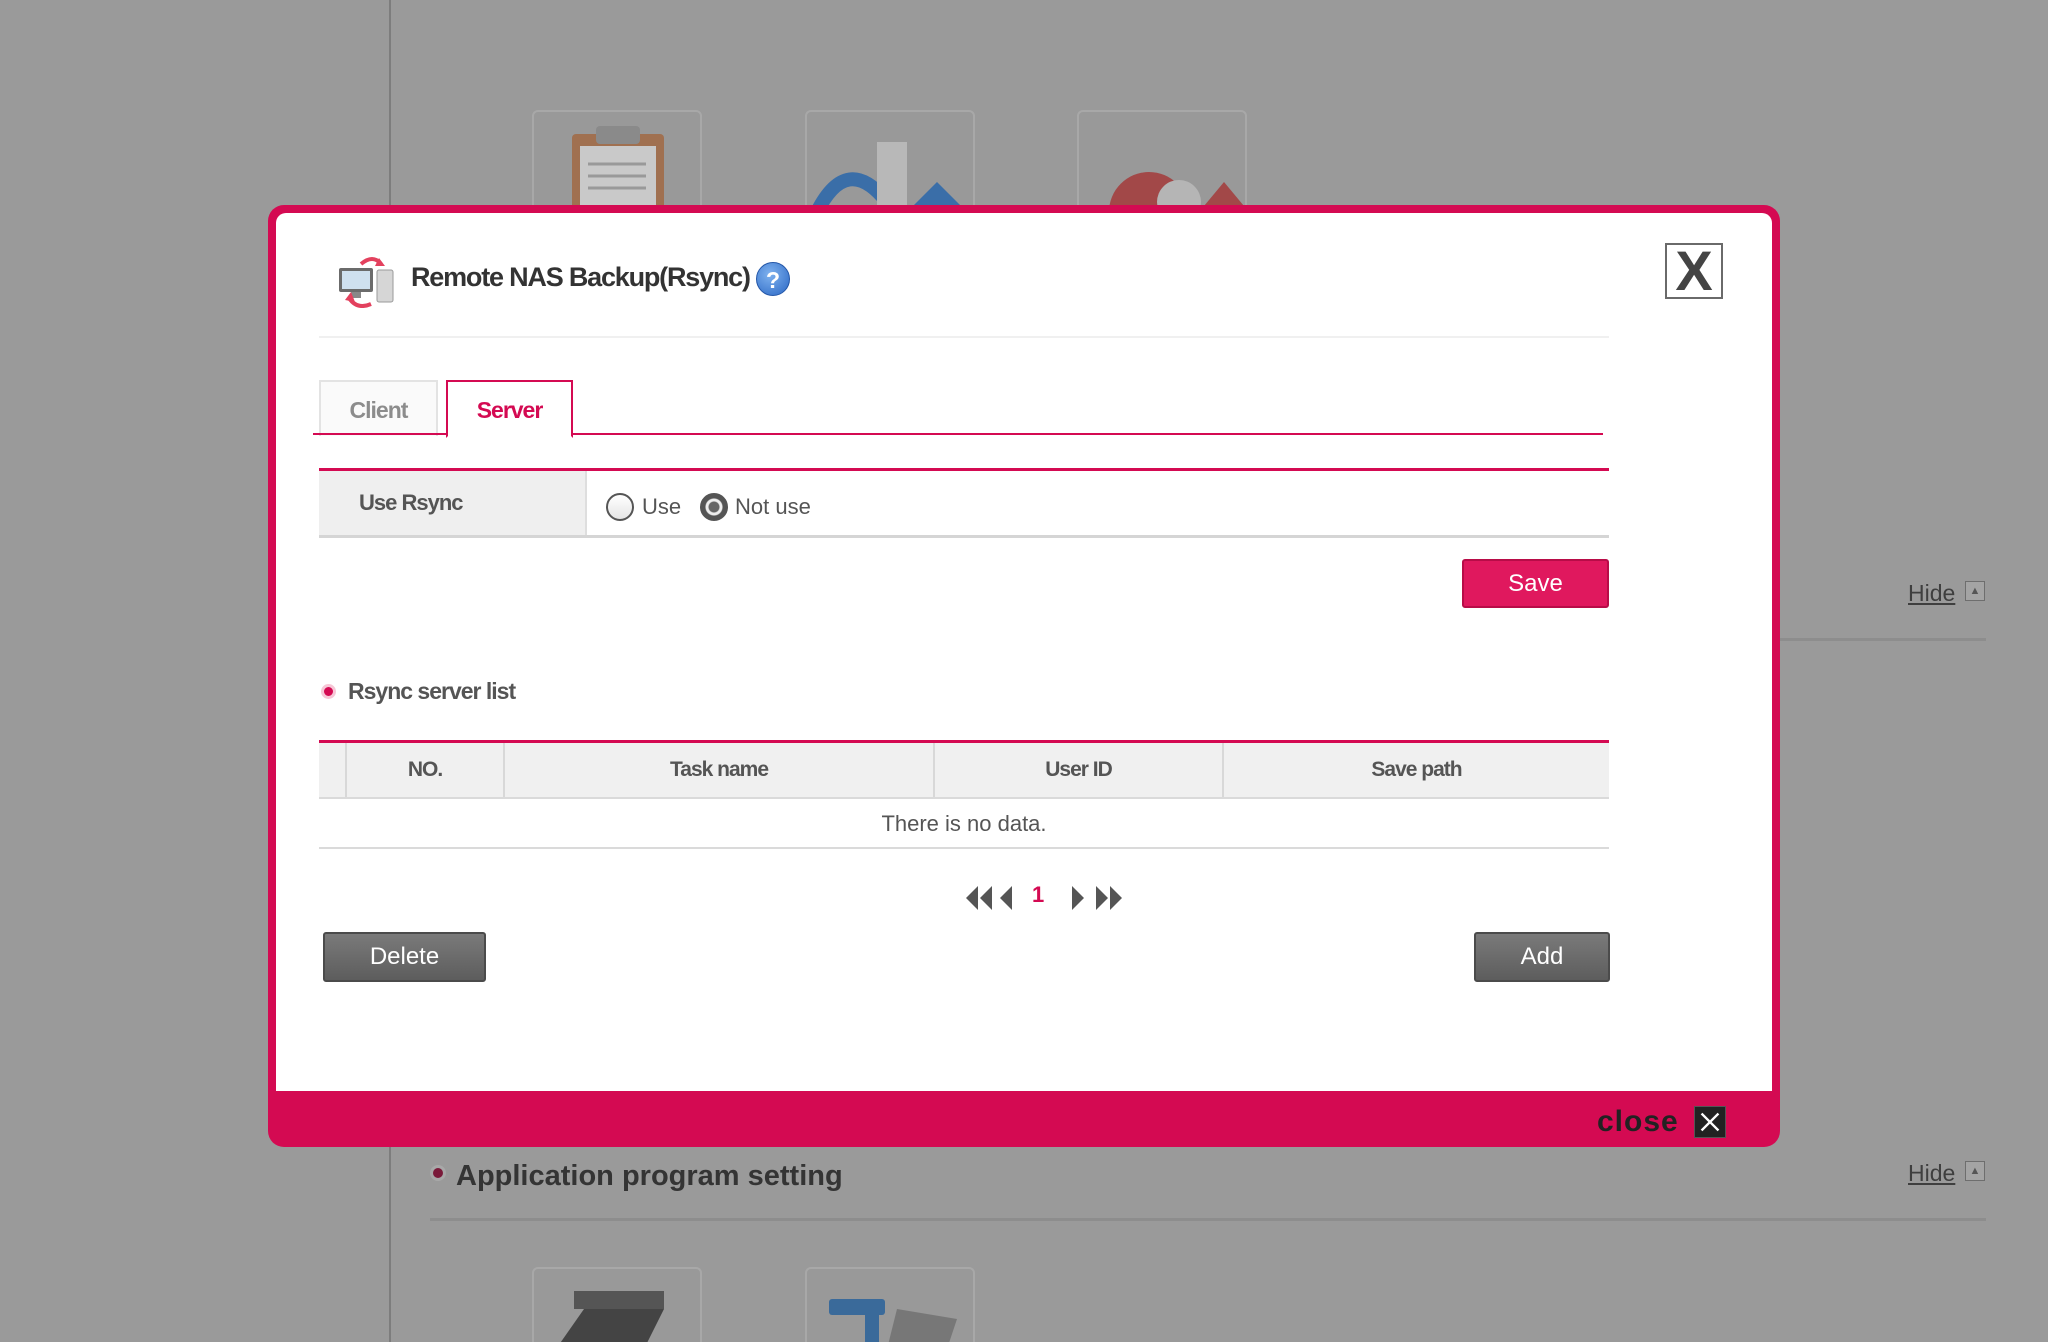 This screenshot has width=2048, height=1342. What do you see at coordinates (1975, 1171) in the screenshot?
I see `collapse-icon-2: ▲` at bounding box center [1975, 1171].